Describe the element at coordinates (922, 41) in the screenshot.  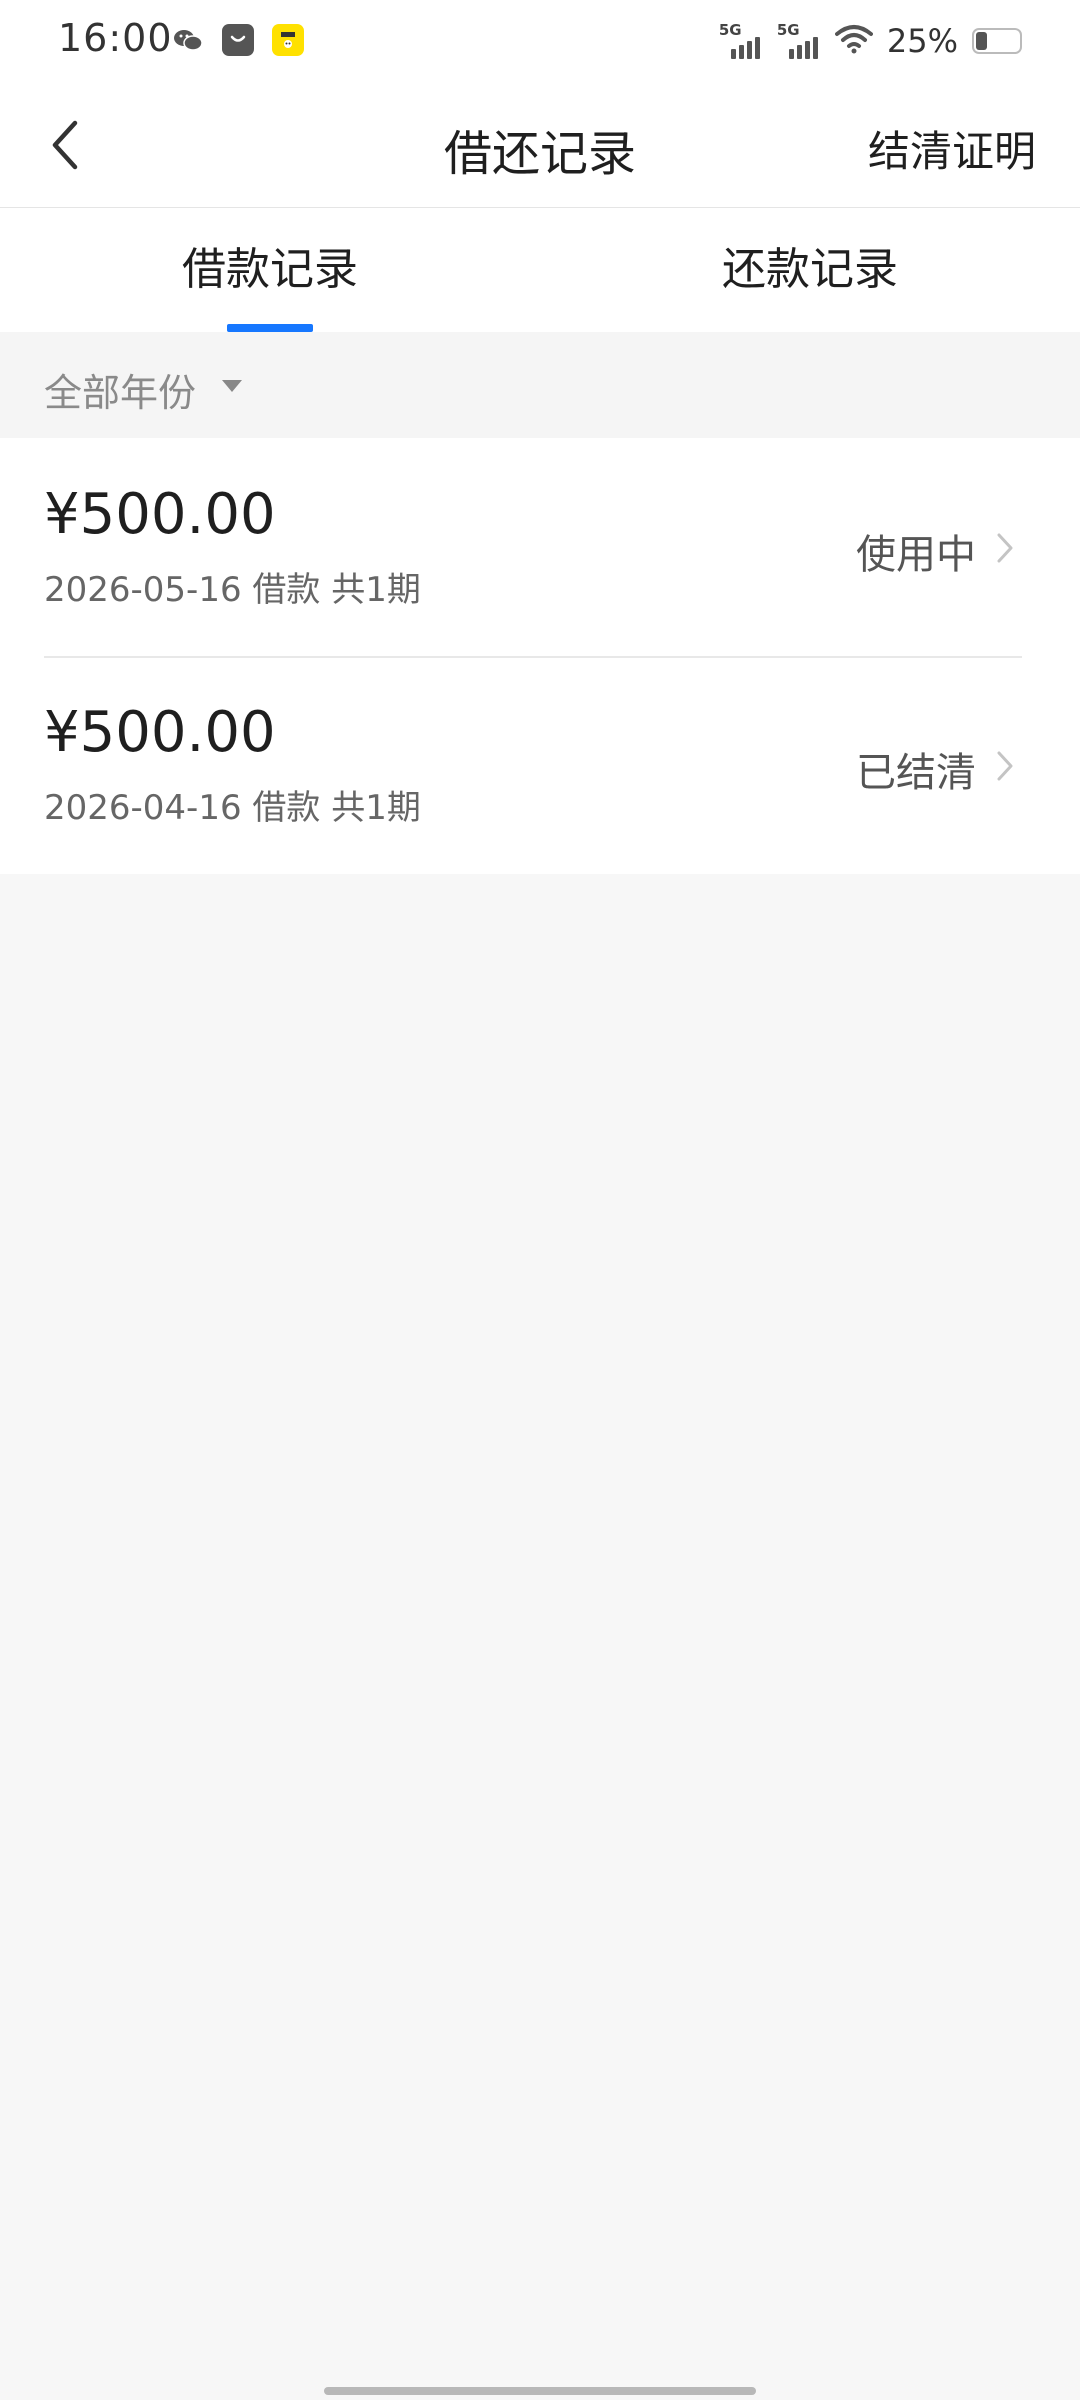
I see `battery-percent: 25%` at that location.